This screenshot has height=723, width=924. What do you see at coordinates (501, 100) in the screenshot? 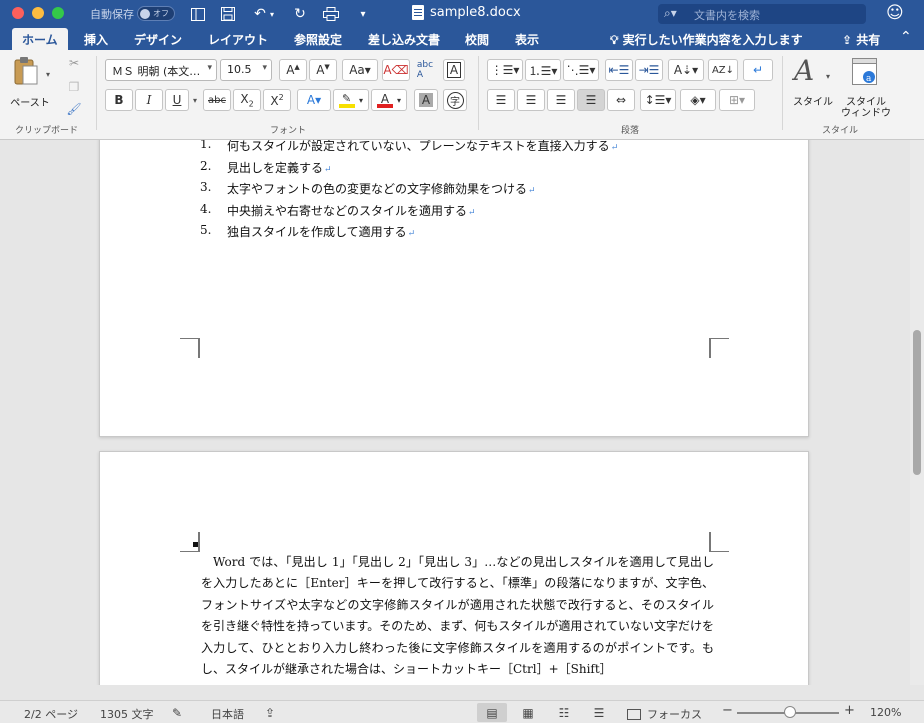
I see `align-left-button: ☰` at bounding box center [501, 100].